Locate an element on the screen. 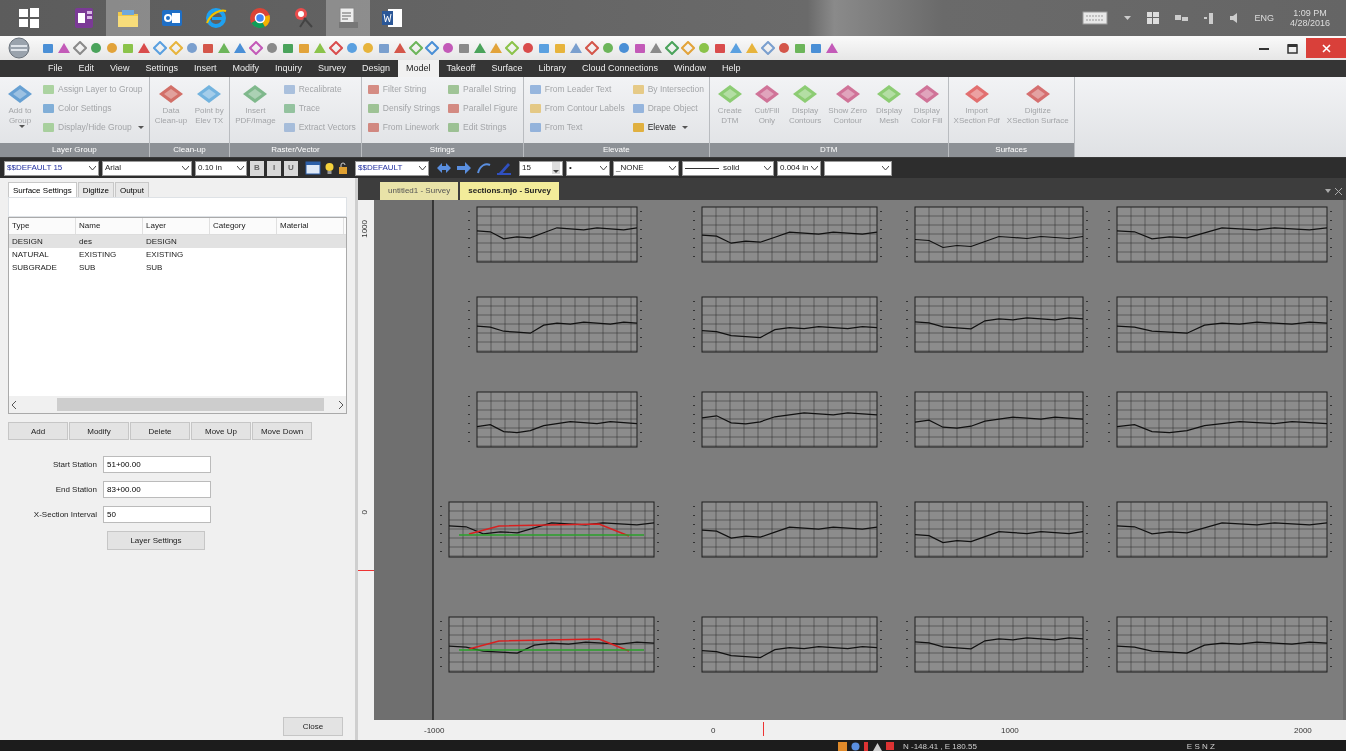  menu-tab: Model is located at coordinates (418, 68).